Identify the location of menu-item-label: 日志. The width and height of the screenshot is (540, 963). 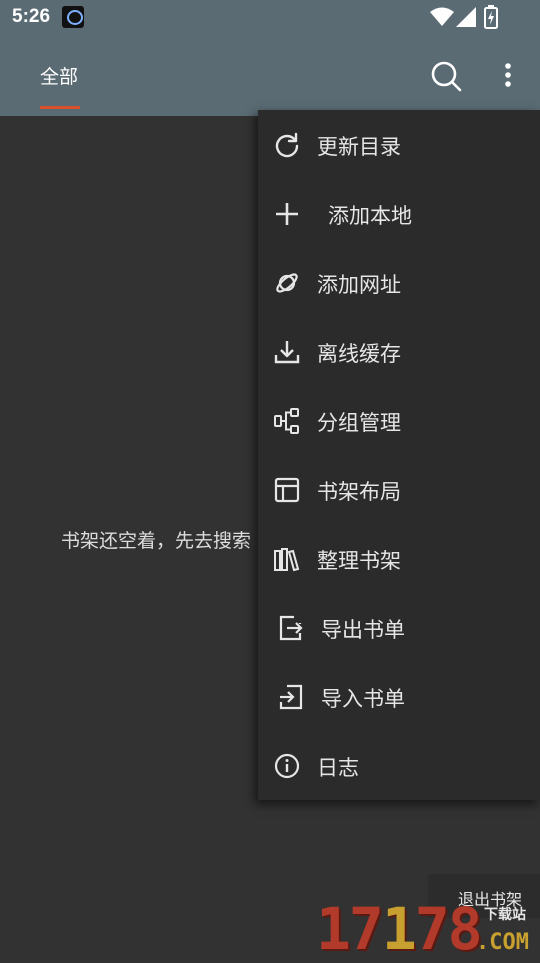
(338, 768).